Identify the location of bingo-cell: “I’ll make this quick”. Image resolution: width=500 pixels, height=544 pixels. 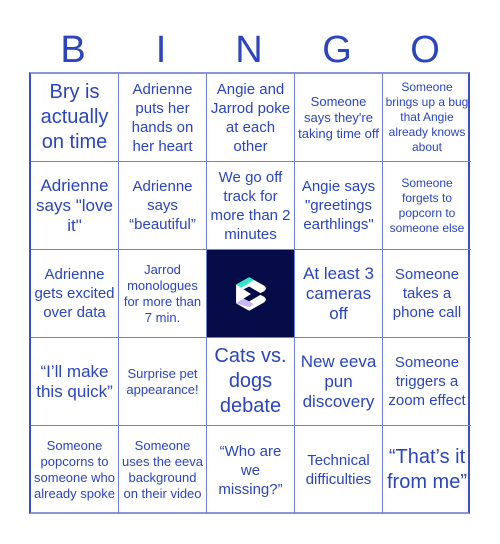
(75, 382).